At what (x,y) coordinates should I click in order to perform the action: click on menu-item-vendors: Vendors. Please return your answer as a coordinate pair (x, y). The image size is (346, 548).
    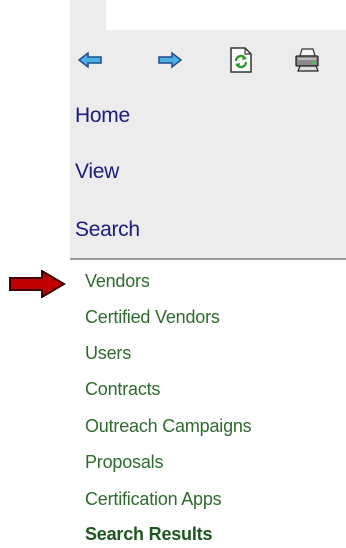
    Looking at the image, I should click on (117, 281).